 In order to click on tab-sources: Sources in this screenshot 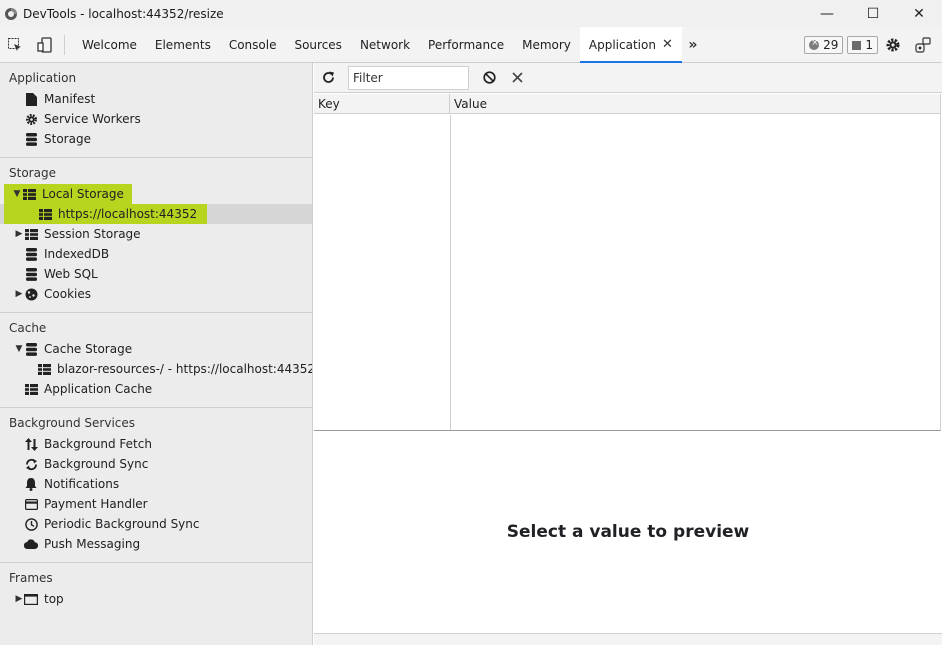, I will do `click(317, 45)`.